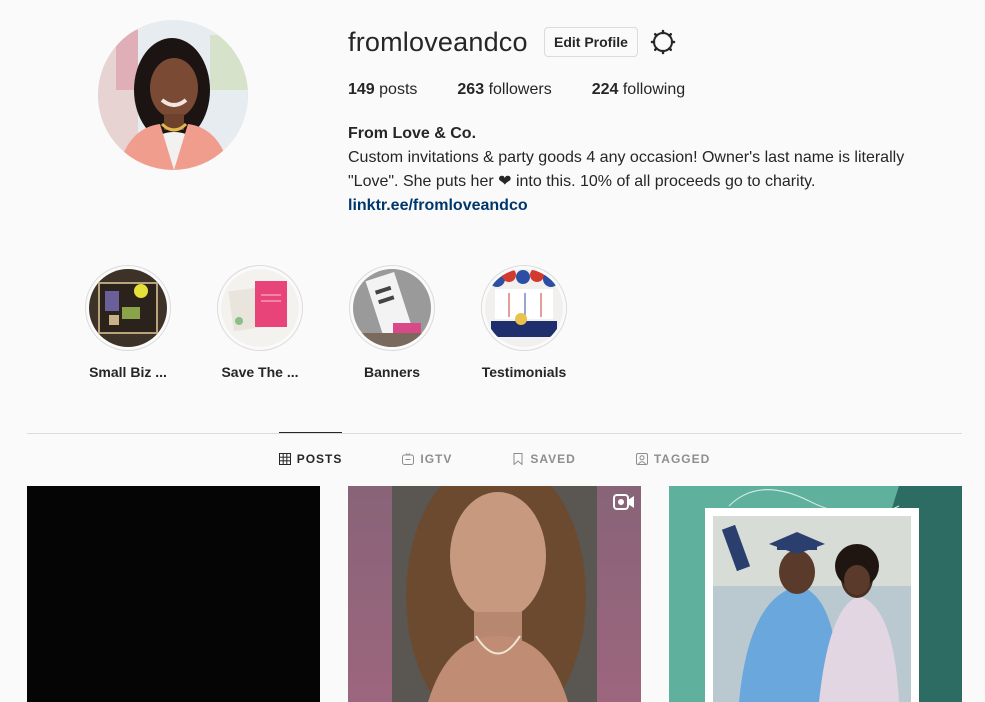  What do you see at coordinates (436, 459) in the screenshot?
I see `tab-label: IGTV` at bounding box center [436, 459].